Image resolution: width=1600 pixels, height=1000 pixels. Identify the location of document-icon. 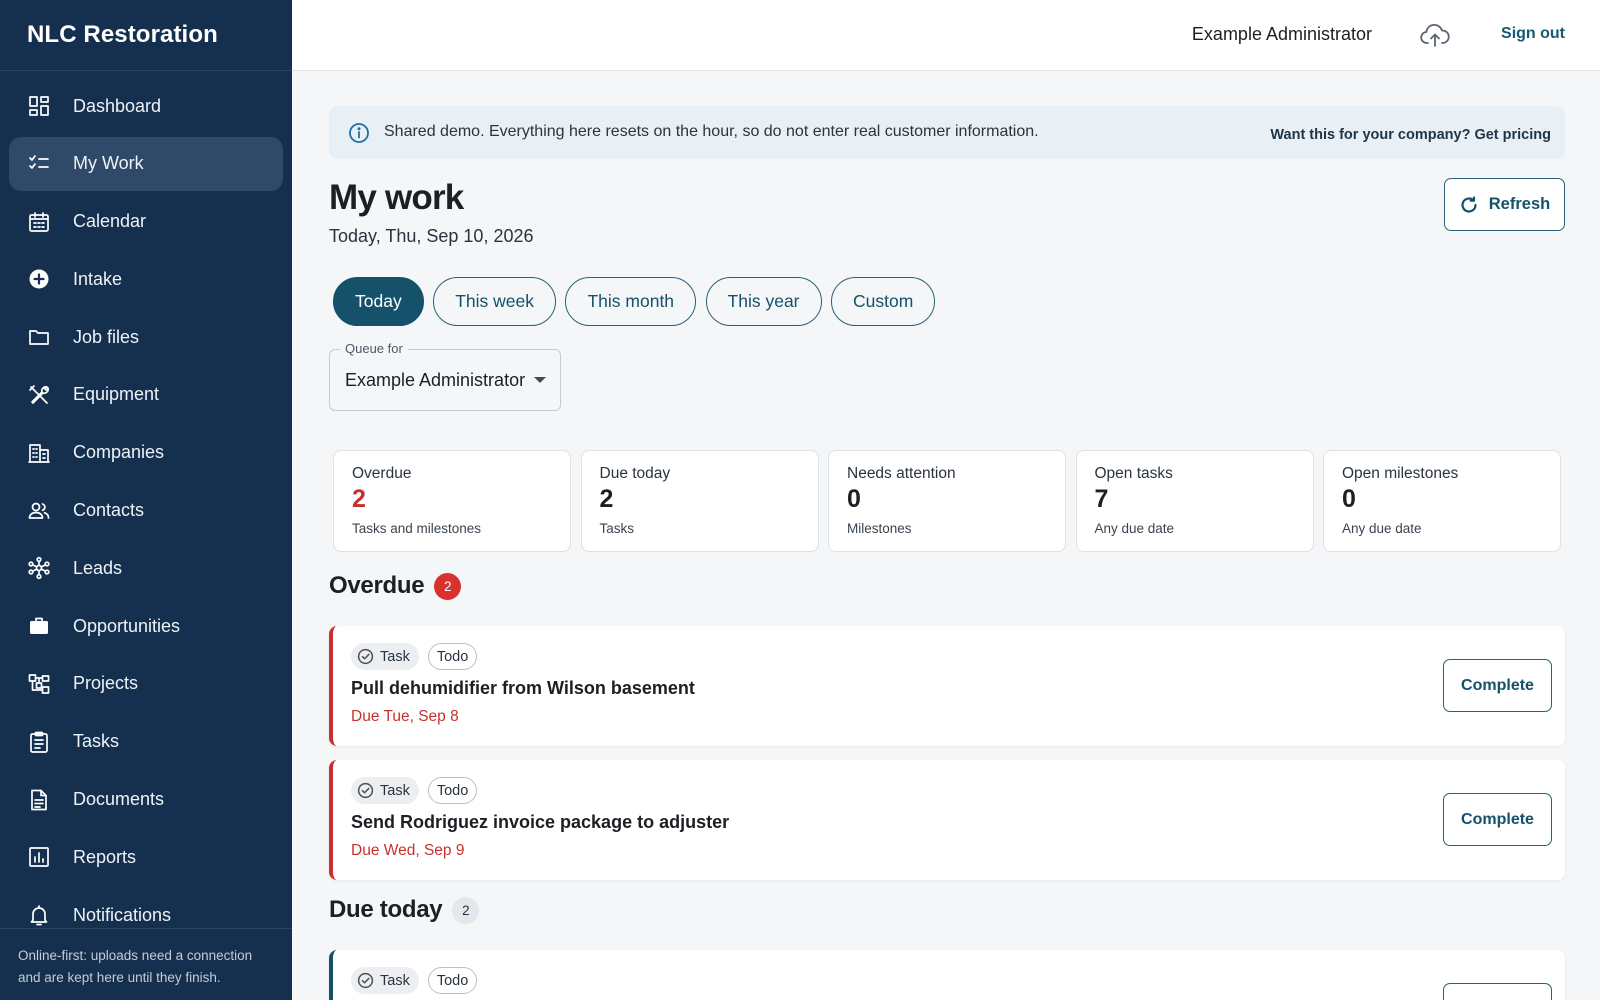
(39, 800).